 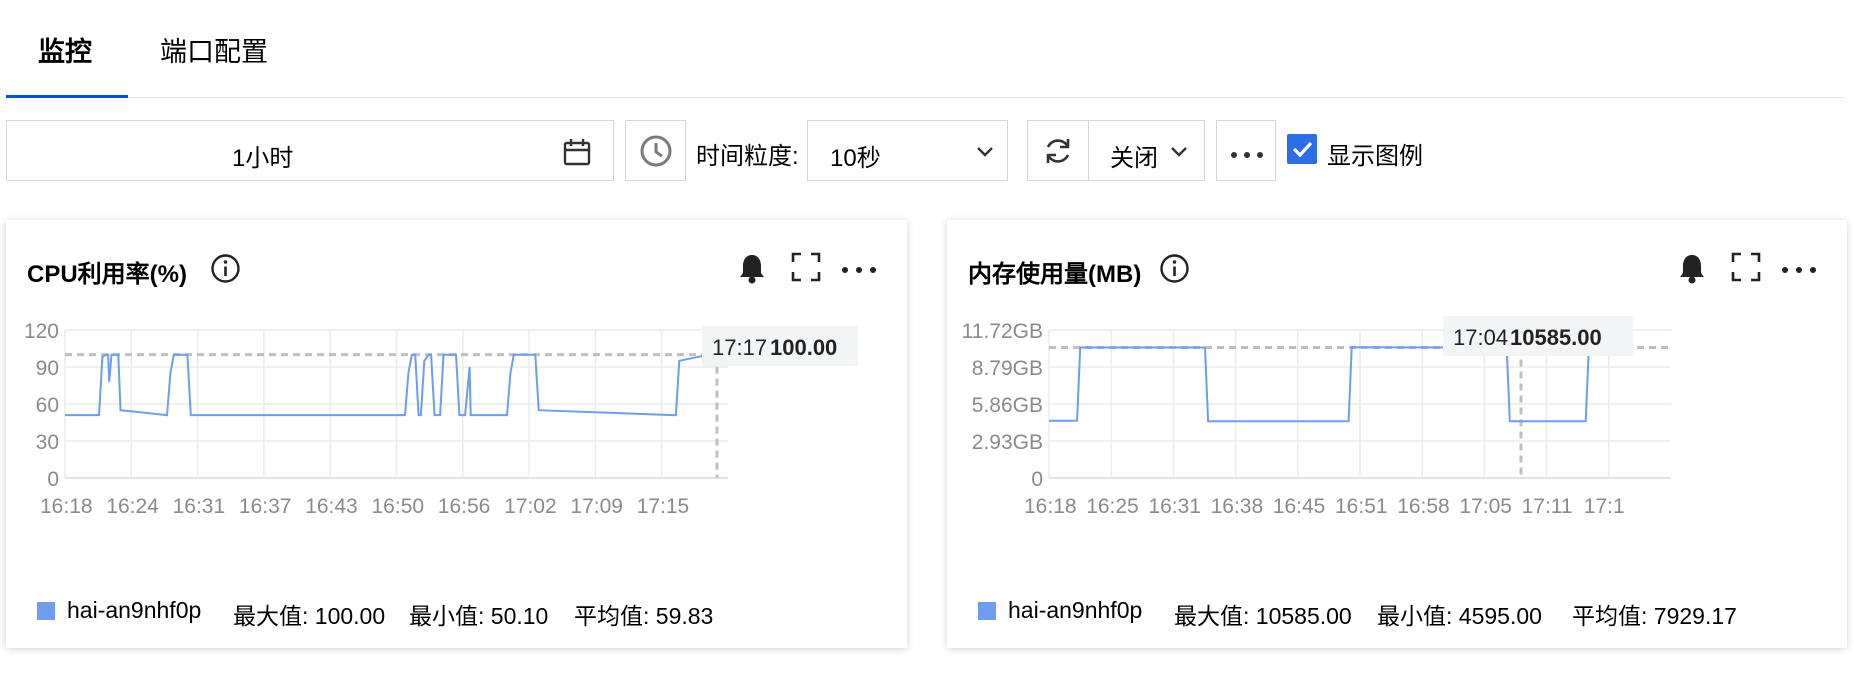 What do you see at coordinates (1361, 506) in the screenshot?
I see `x-tick-label: 16:51` at bounding box center [1361, 506].